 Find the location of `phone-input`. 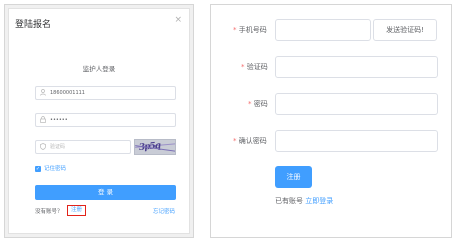

phone-input is located at coordinates (323, 30).